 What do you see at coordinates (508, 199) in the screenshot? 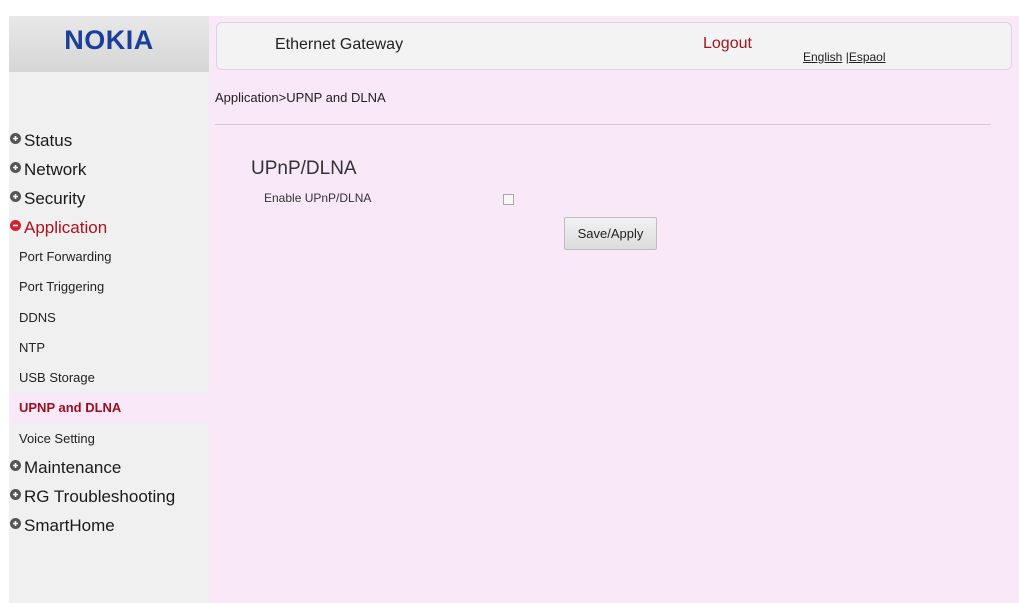
I see `enable-upnp-checkbox` at bounding box center [508, 199].